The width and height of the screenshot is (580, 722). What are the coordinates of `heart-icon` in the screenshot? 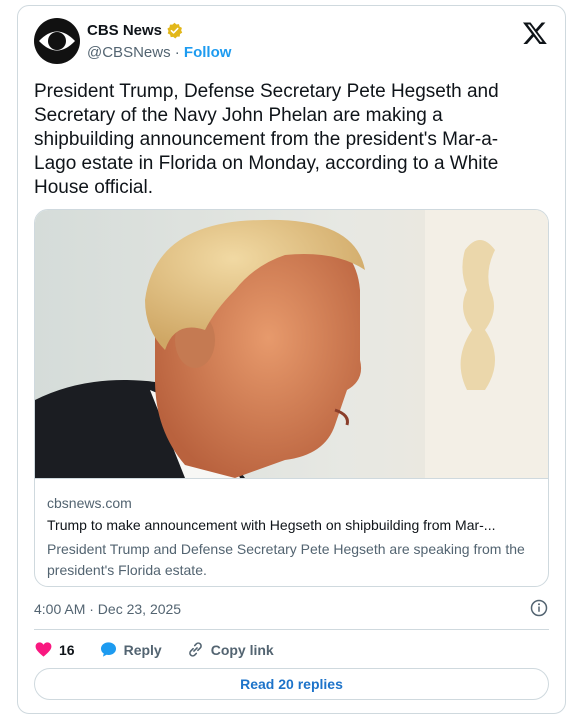 It's located at (43, 649).